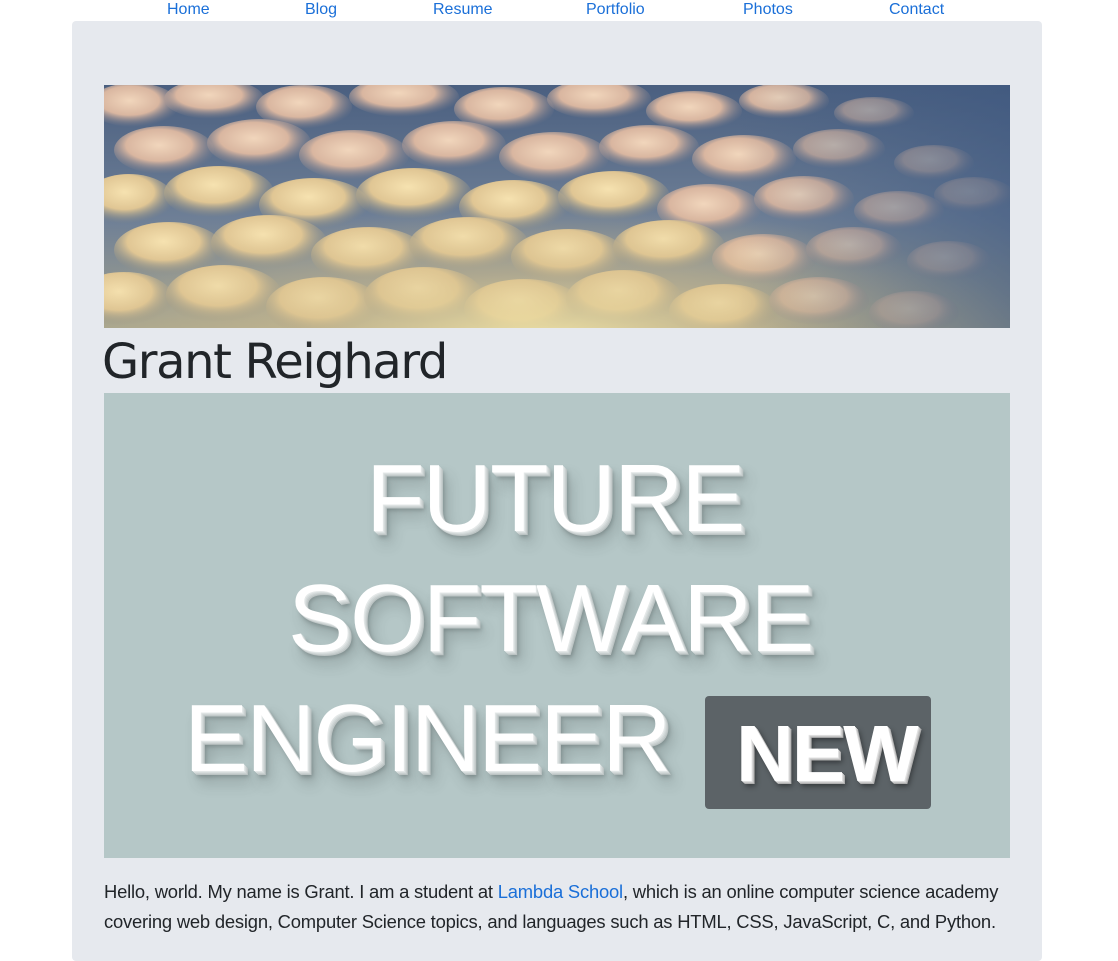  I want to click on nav-link-contact: Contact, so click(916, 9).